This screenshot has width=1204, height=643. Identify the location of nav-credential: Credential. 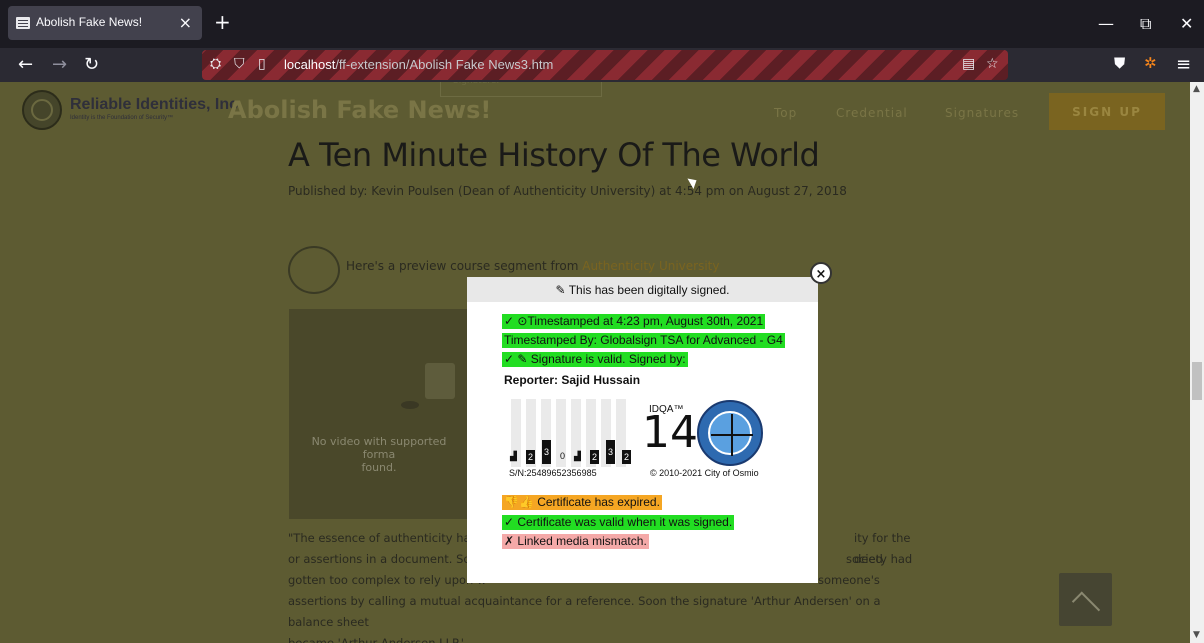
(872, 113).